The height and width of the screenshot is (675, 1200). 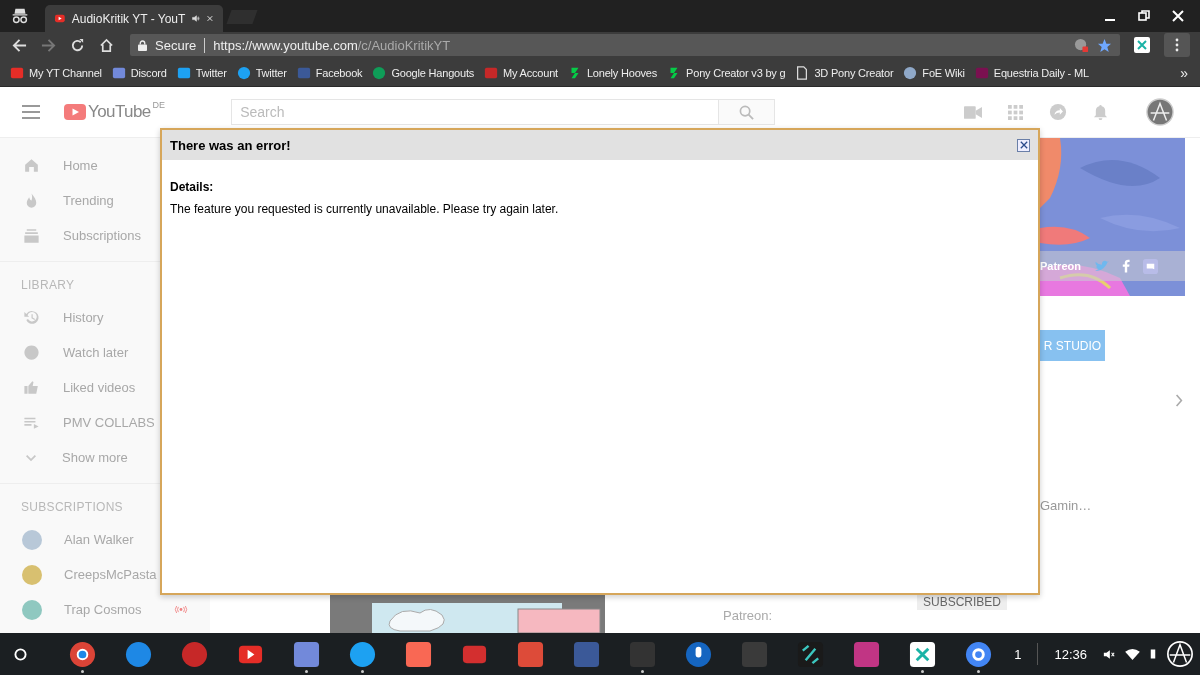 What do you see at coordinates (922, 654) in the screenshot?
I see `x-app-icon` at bounding box center [922, 654].